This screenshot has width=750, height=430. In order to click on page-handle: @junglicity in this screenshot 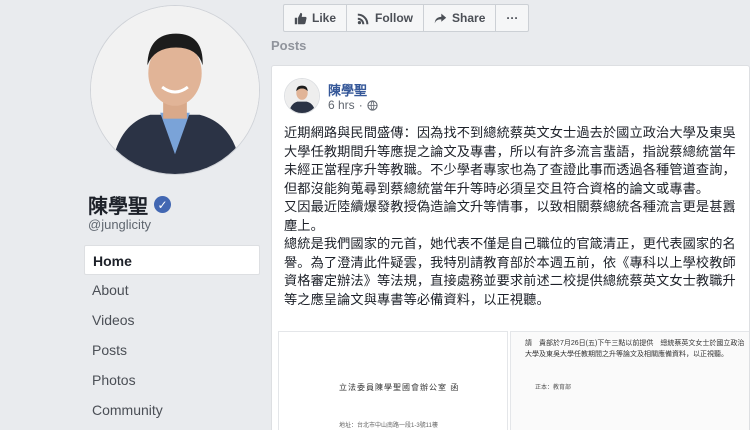, I will do `click(119, 224)`.